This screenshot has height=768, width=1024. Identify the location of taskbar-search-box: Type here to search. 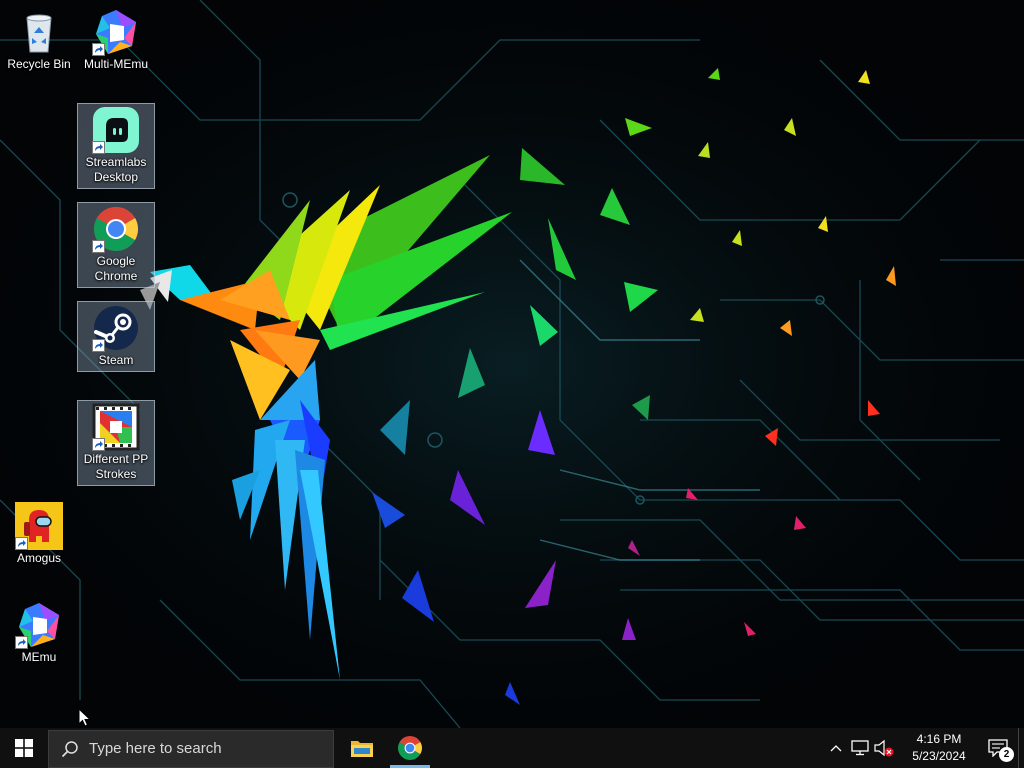
(191, 748).